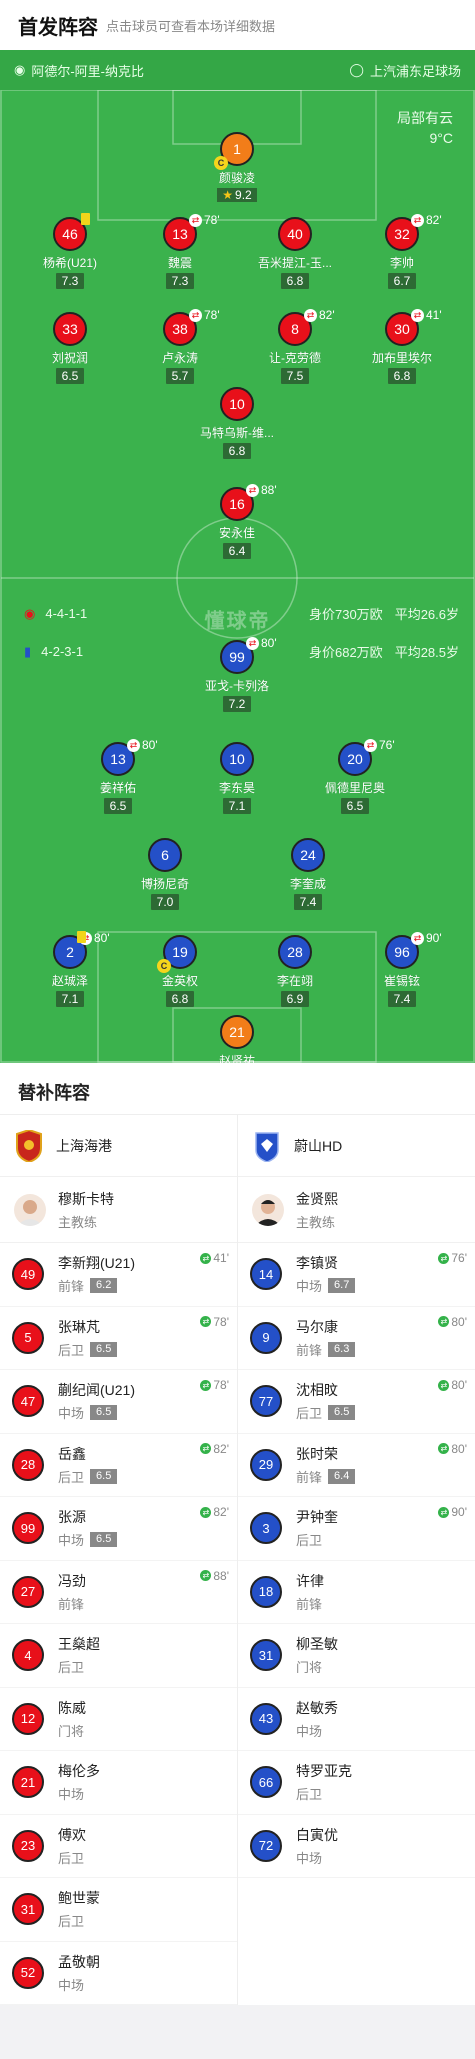 The width and height of the screenshot is (475, 2059). Describe the element at coordinates (104, 1286) in the screenshot. I see `player-rating: 6.2` at that location.